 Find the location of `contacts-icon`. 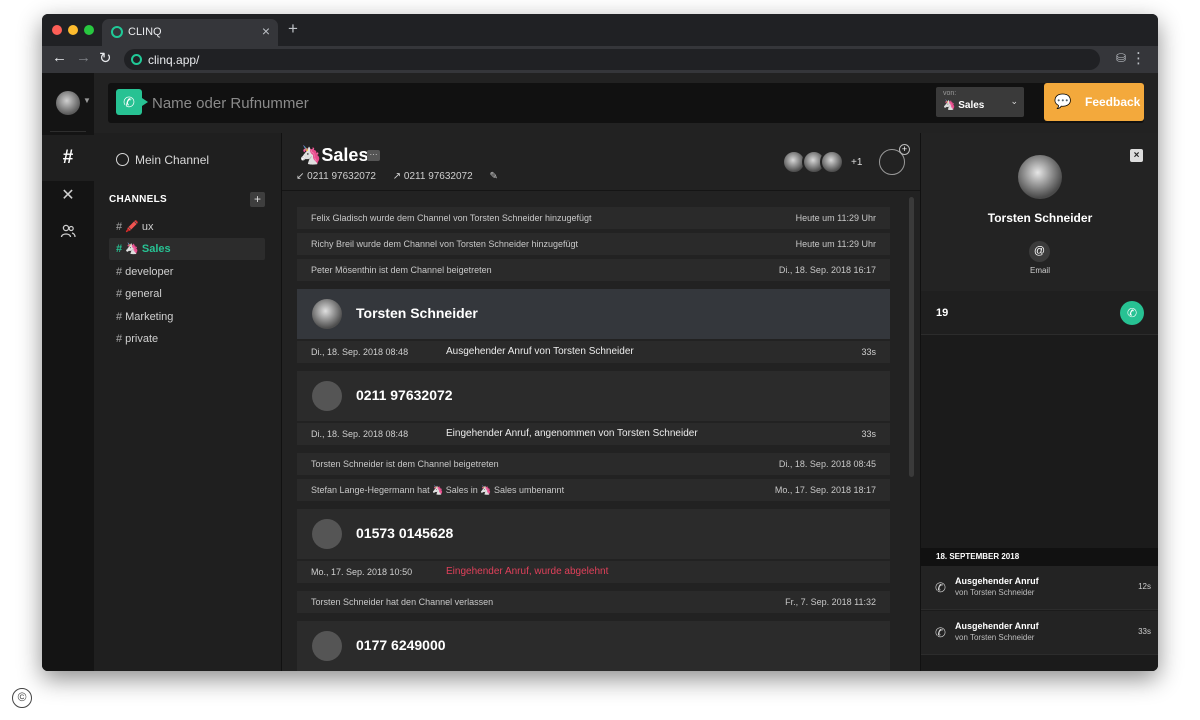

contacts-icon is located at coordinates (68, 233).